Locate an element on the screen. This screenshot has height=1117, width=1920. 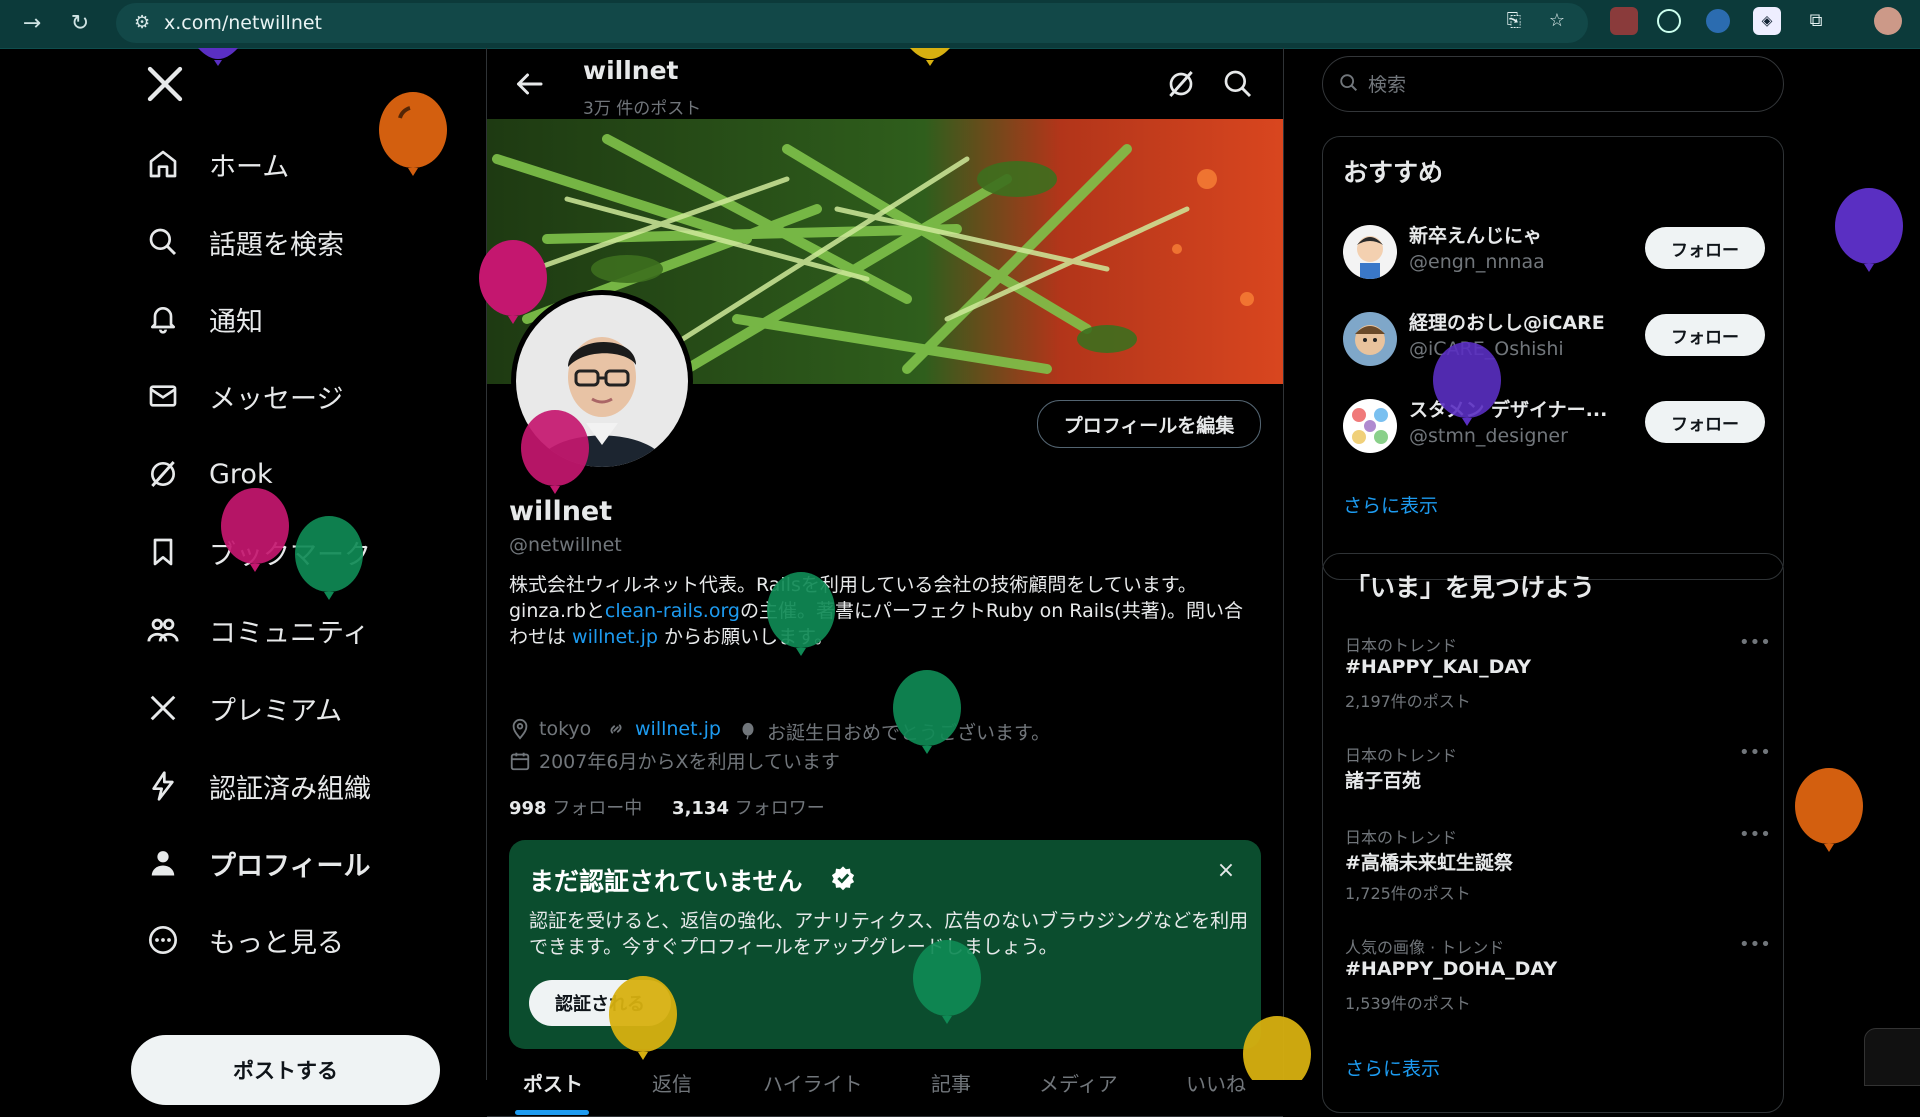
post-button: ポストする is located at coordinates (285, 1070).